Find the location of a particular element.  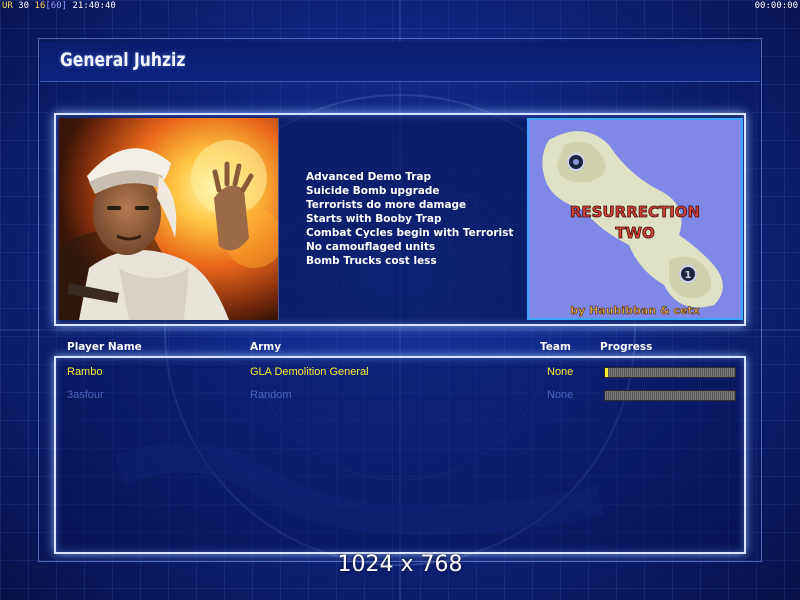

hud-ur-label: UR is located at coordinates (7, 6).